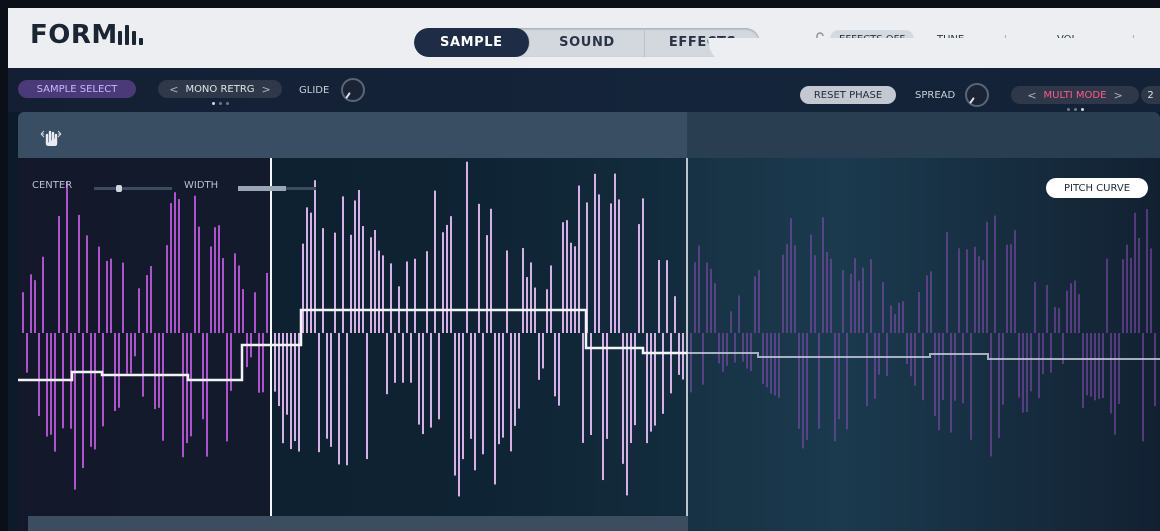  What do you see at coordinates (1150, 95) in the screenshot?
I see `voices-count: 2` at bounding box center [1150, 95].